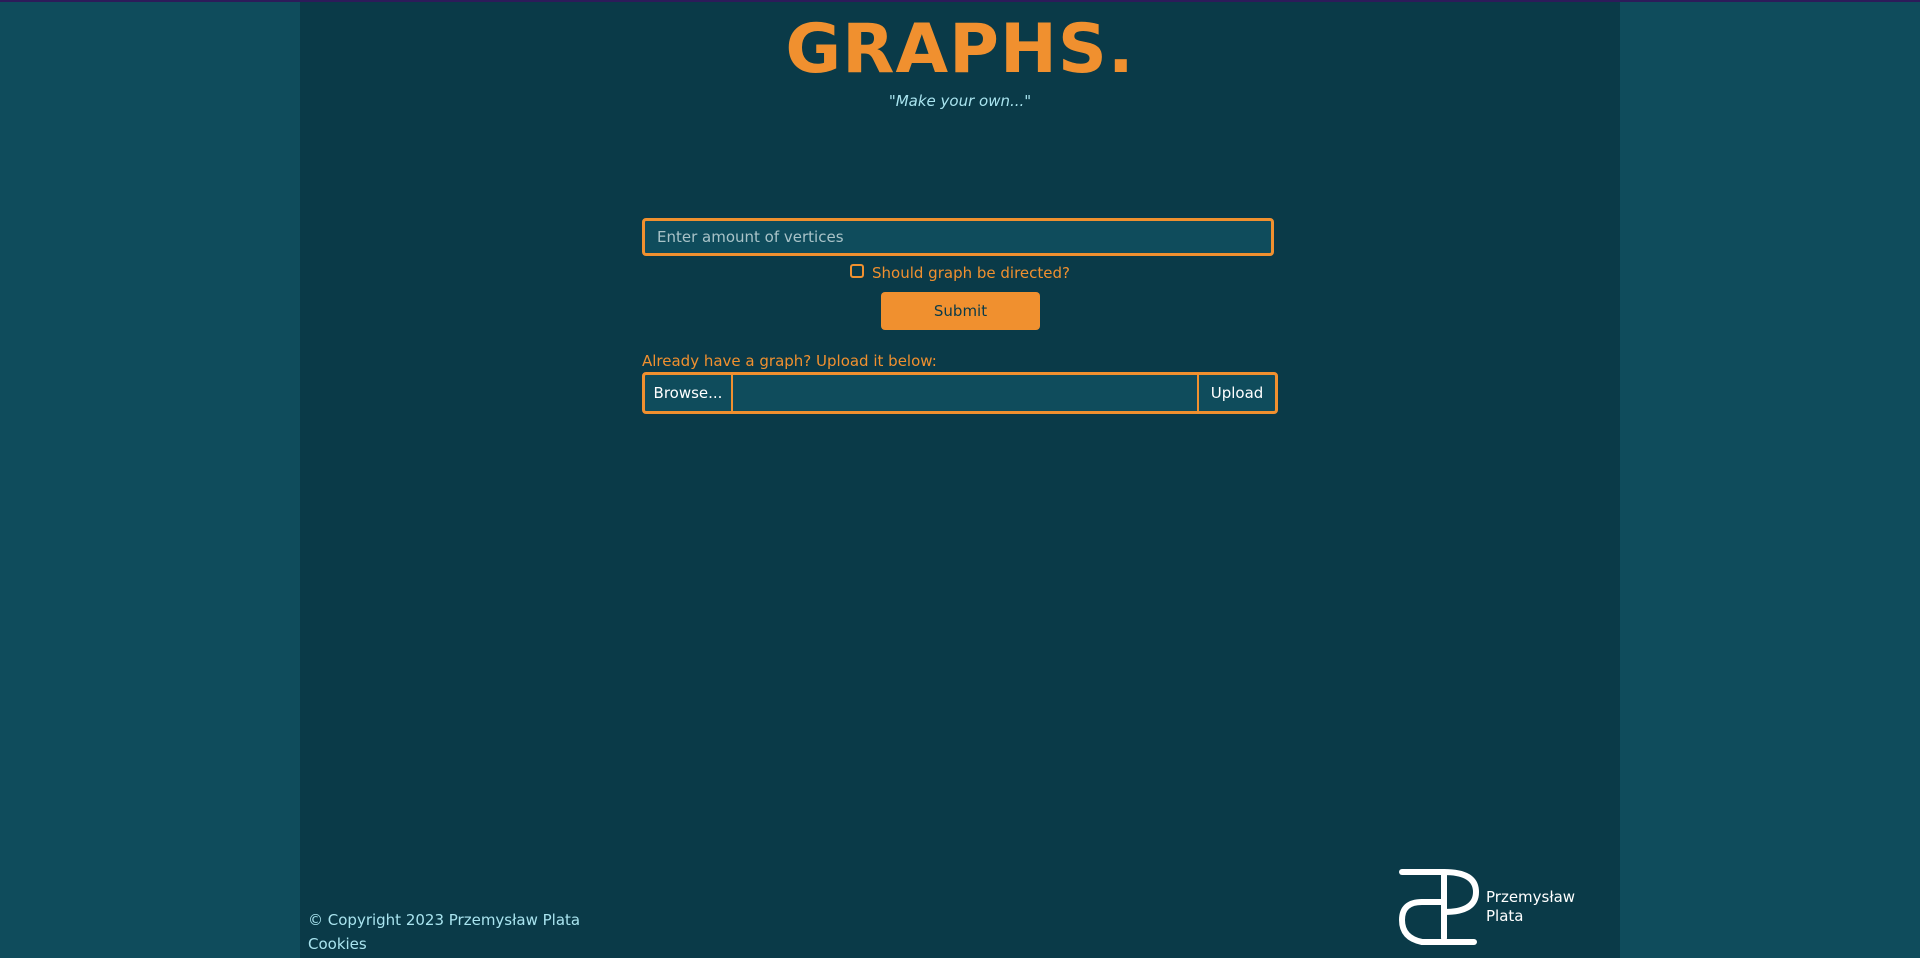  Describe the element at coordinates (789, 361) in the screenshot. I see `upload-prompt: Already have a graph? Upload it below:` at that location.